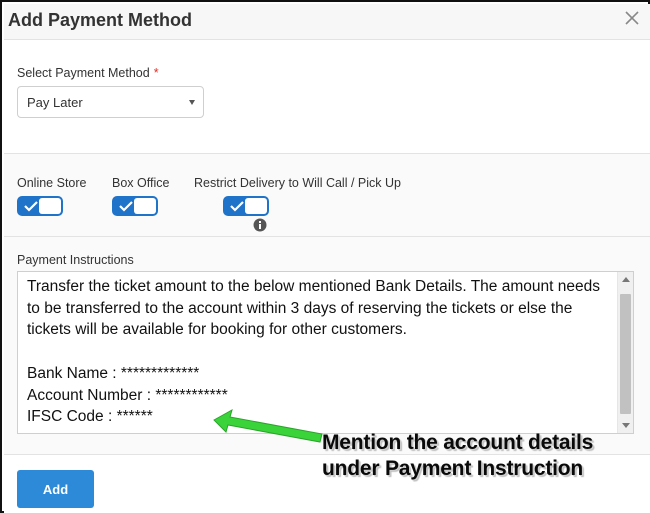 Image resolution: width=650 pixels, height=513 pixels. I want to click on modal-header: Add Payment Method, so click(327, 22).